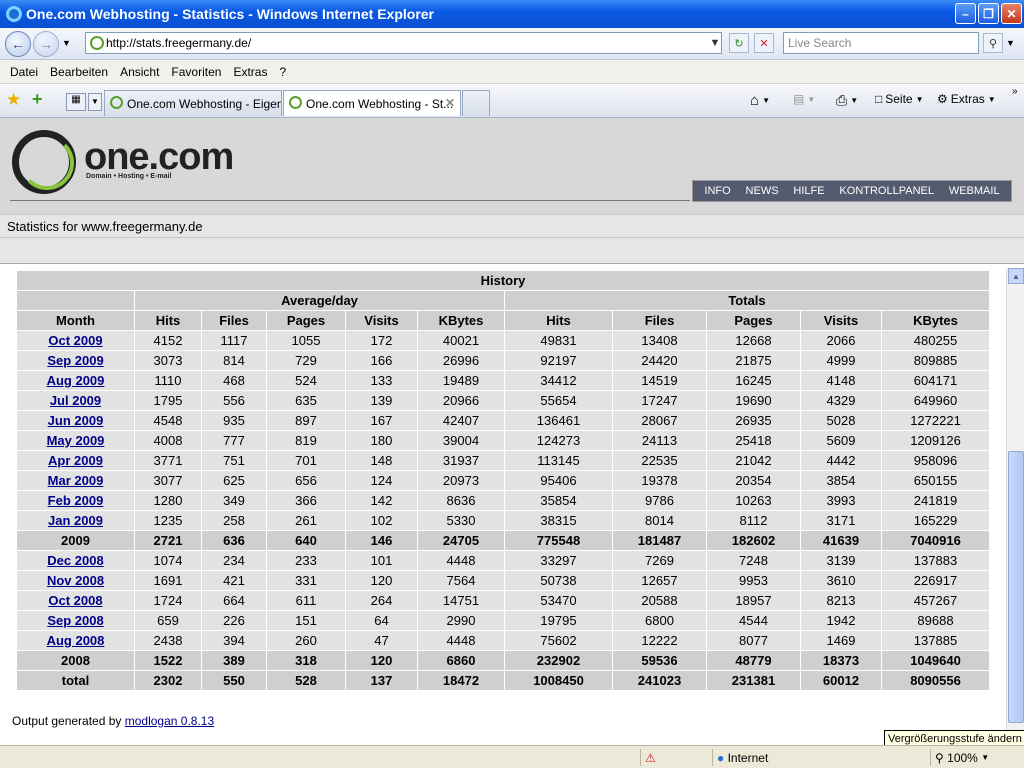 This screenshot has height=768, width=1024. I want to click on month-cell: Feb 2009, so click(75, 500).